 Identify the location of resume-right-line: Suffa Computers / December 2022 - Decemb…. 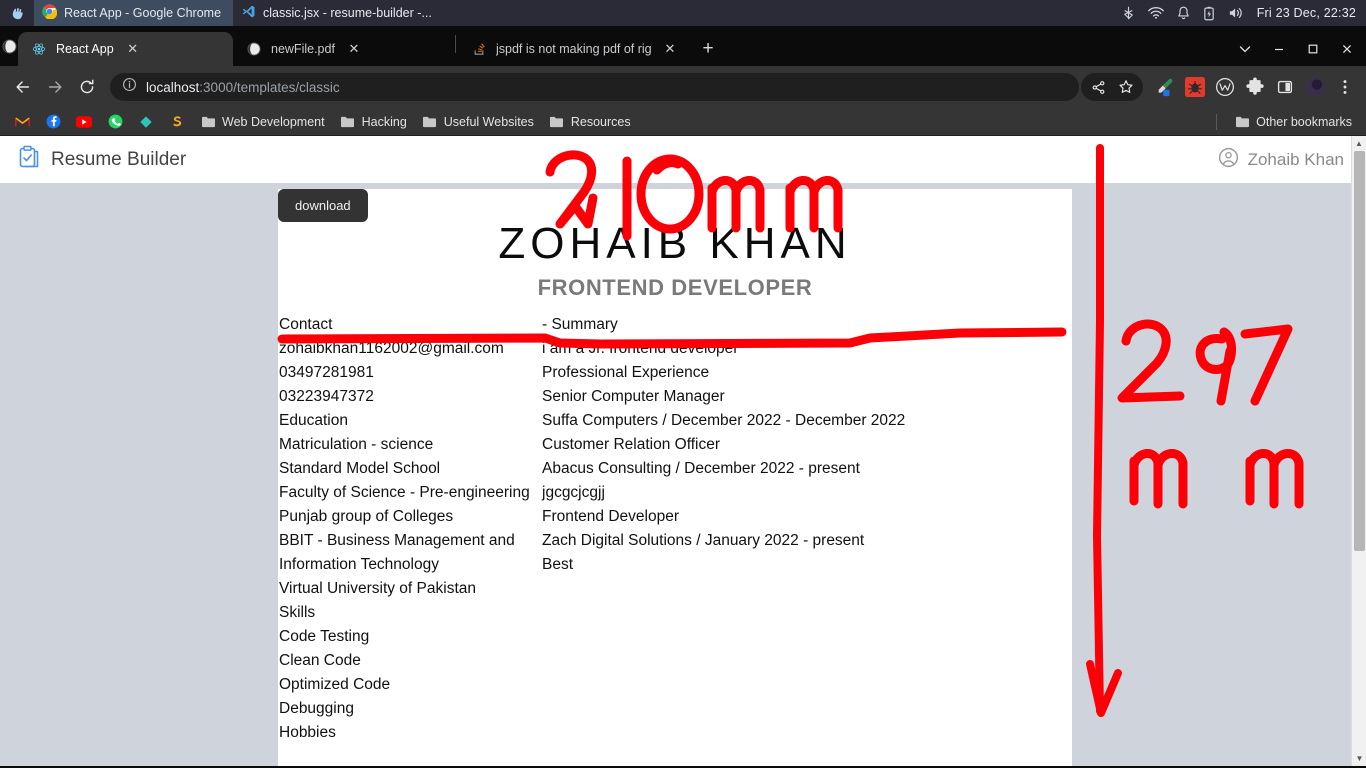
(724, 421).